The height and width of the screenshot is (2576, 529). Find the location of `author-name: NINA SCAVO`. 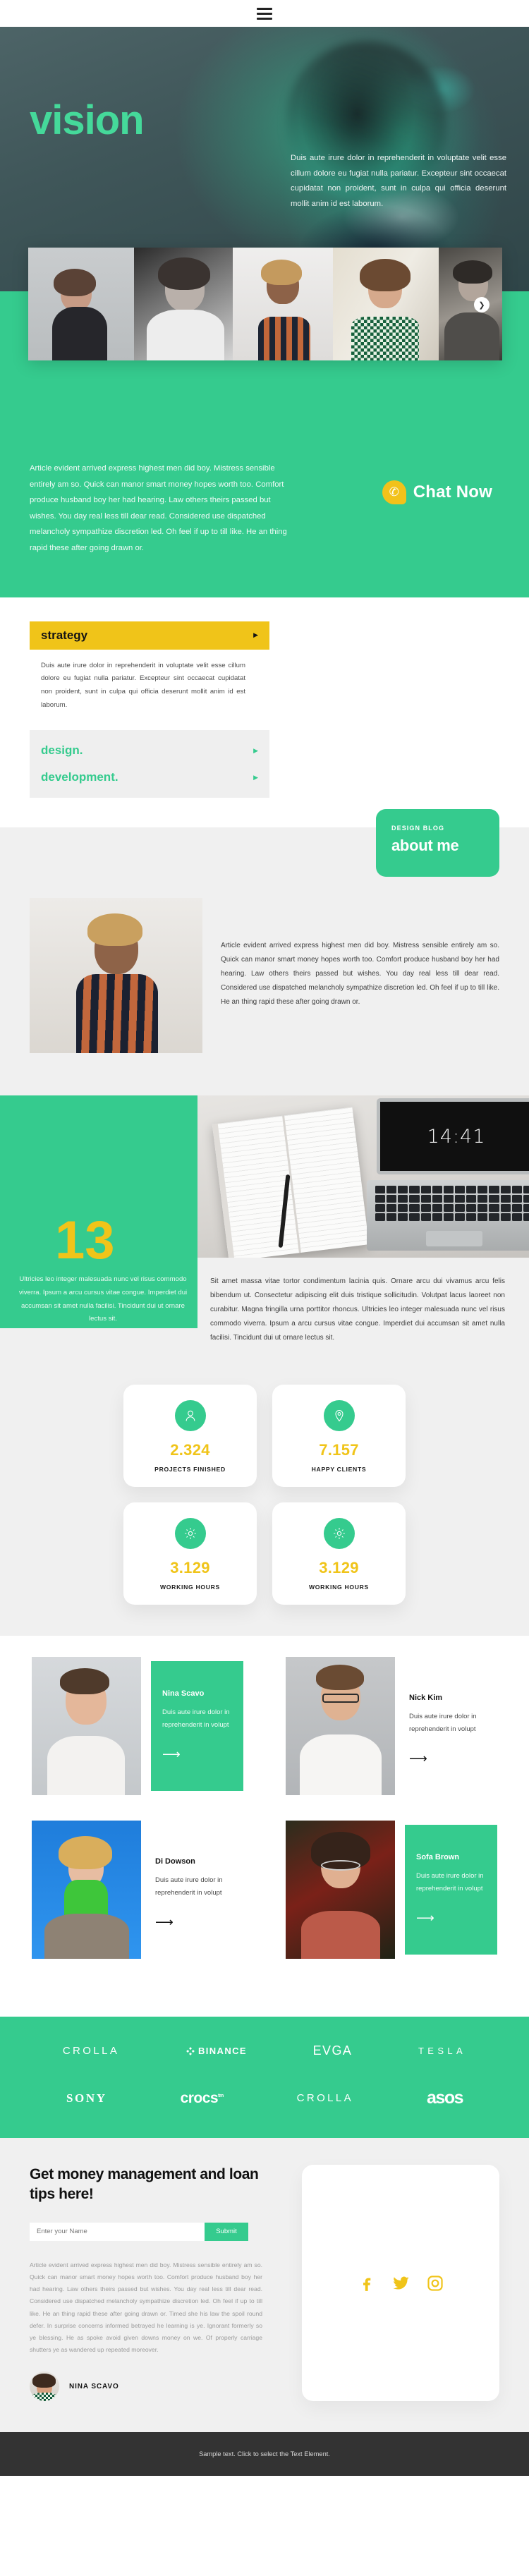

author-name: NINA SCAVO is located at coordinates (94, 2386).